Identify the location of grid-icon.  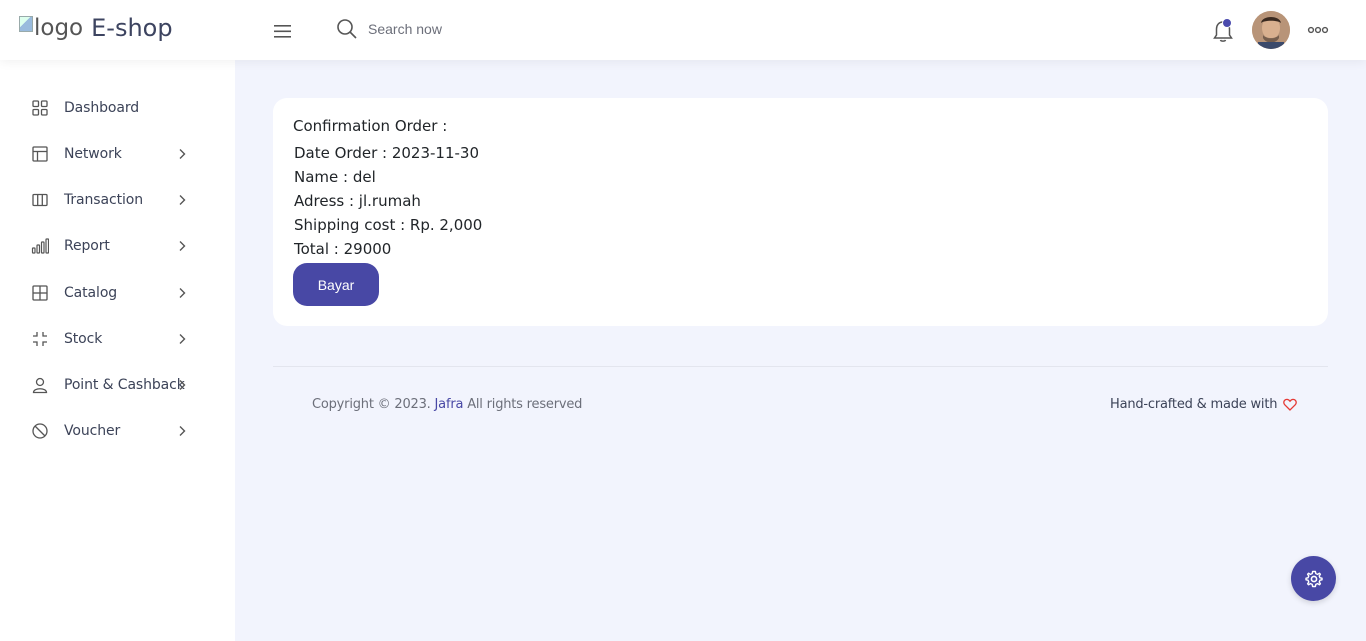
(40, 108).